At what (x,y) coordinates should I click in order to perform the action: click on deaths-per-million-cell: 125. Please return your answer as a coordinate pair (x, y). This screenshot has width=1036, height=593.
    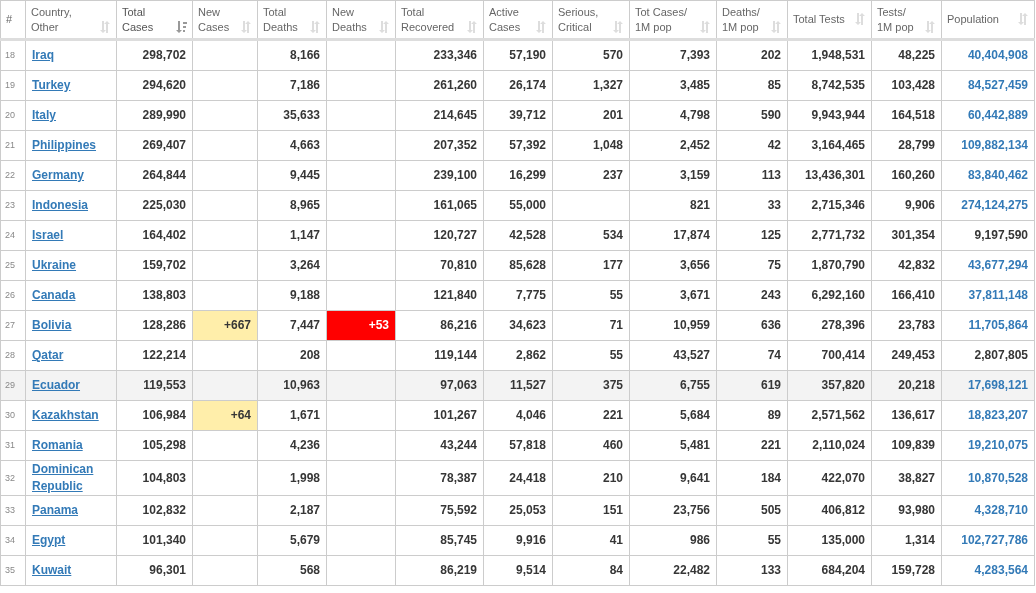
    Looking at the image, I should click on (752, 235).